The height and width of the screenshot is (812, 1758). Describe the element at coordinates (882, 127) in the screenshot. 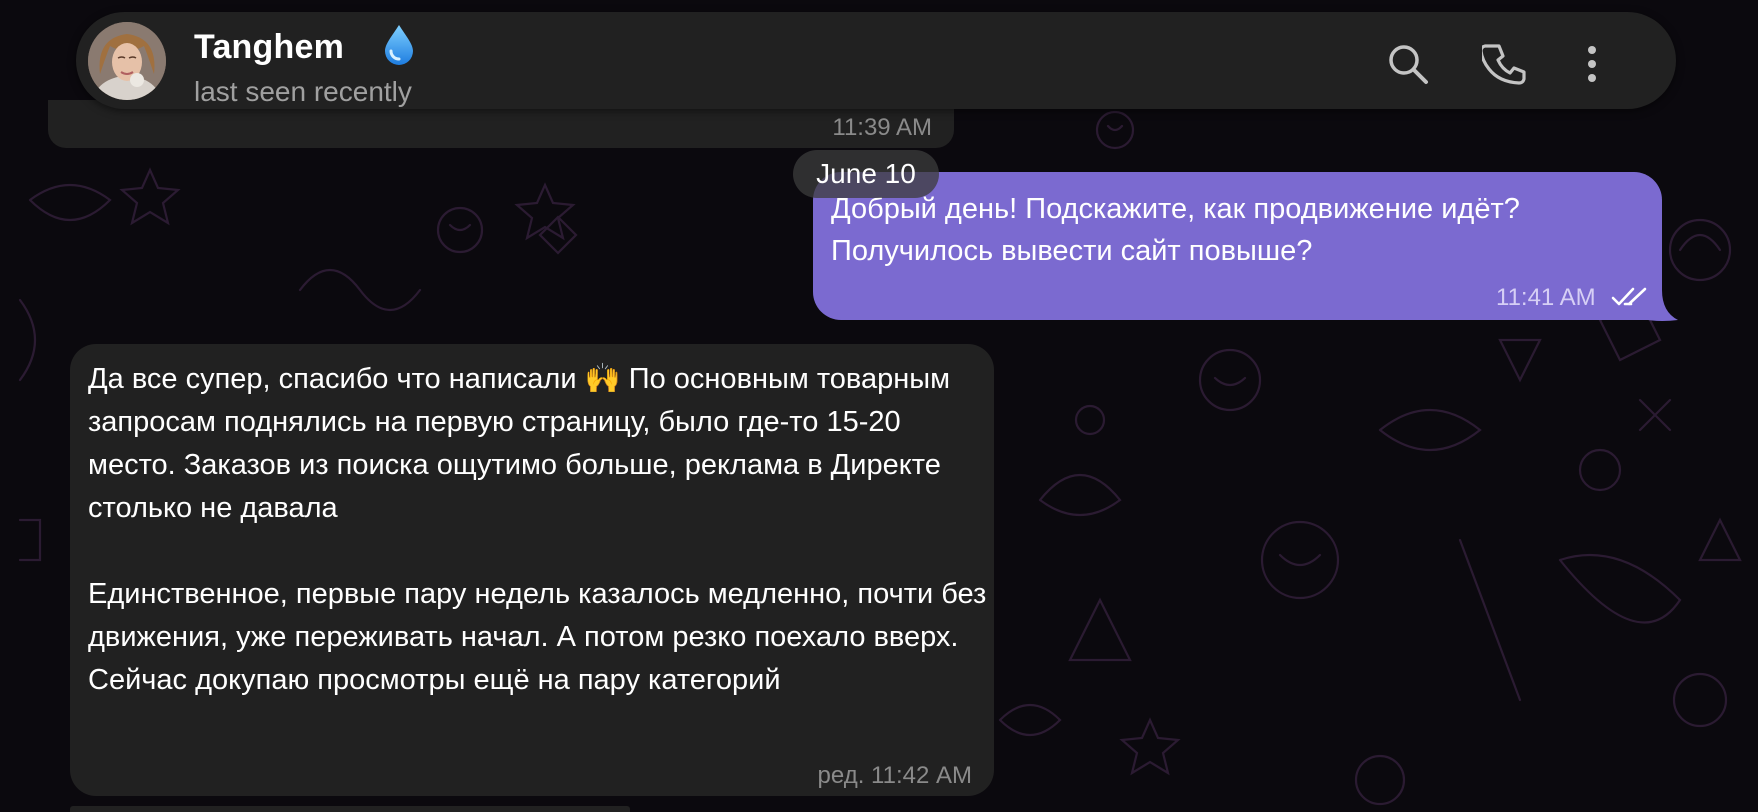

I see `previous-message-time: 11:39 AM` at that location.